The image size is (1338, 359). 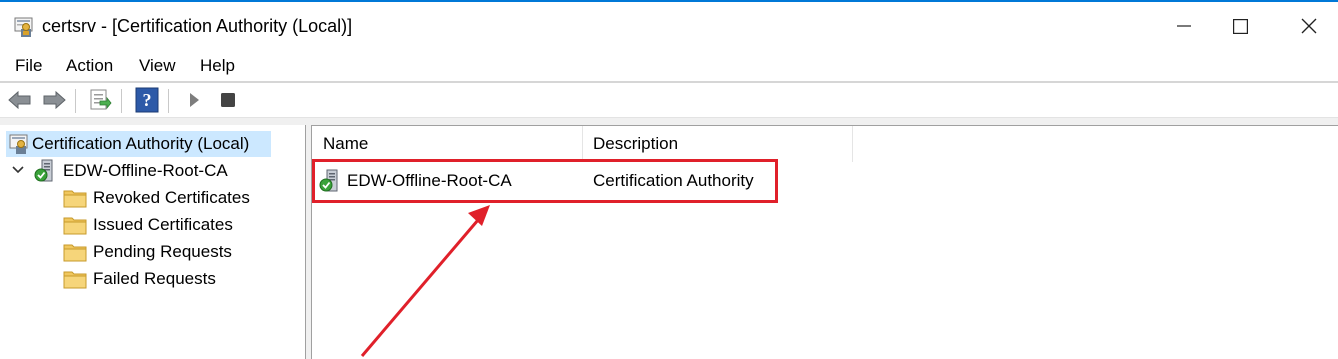 What do you see at coordinates (171, 197) in the screenshot?
I see `tree-item-label: Revoked Certificates` at bounding box center [171, 197].